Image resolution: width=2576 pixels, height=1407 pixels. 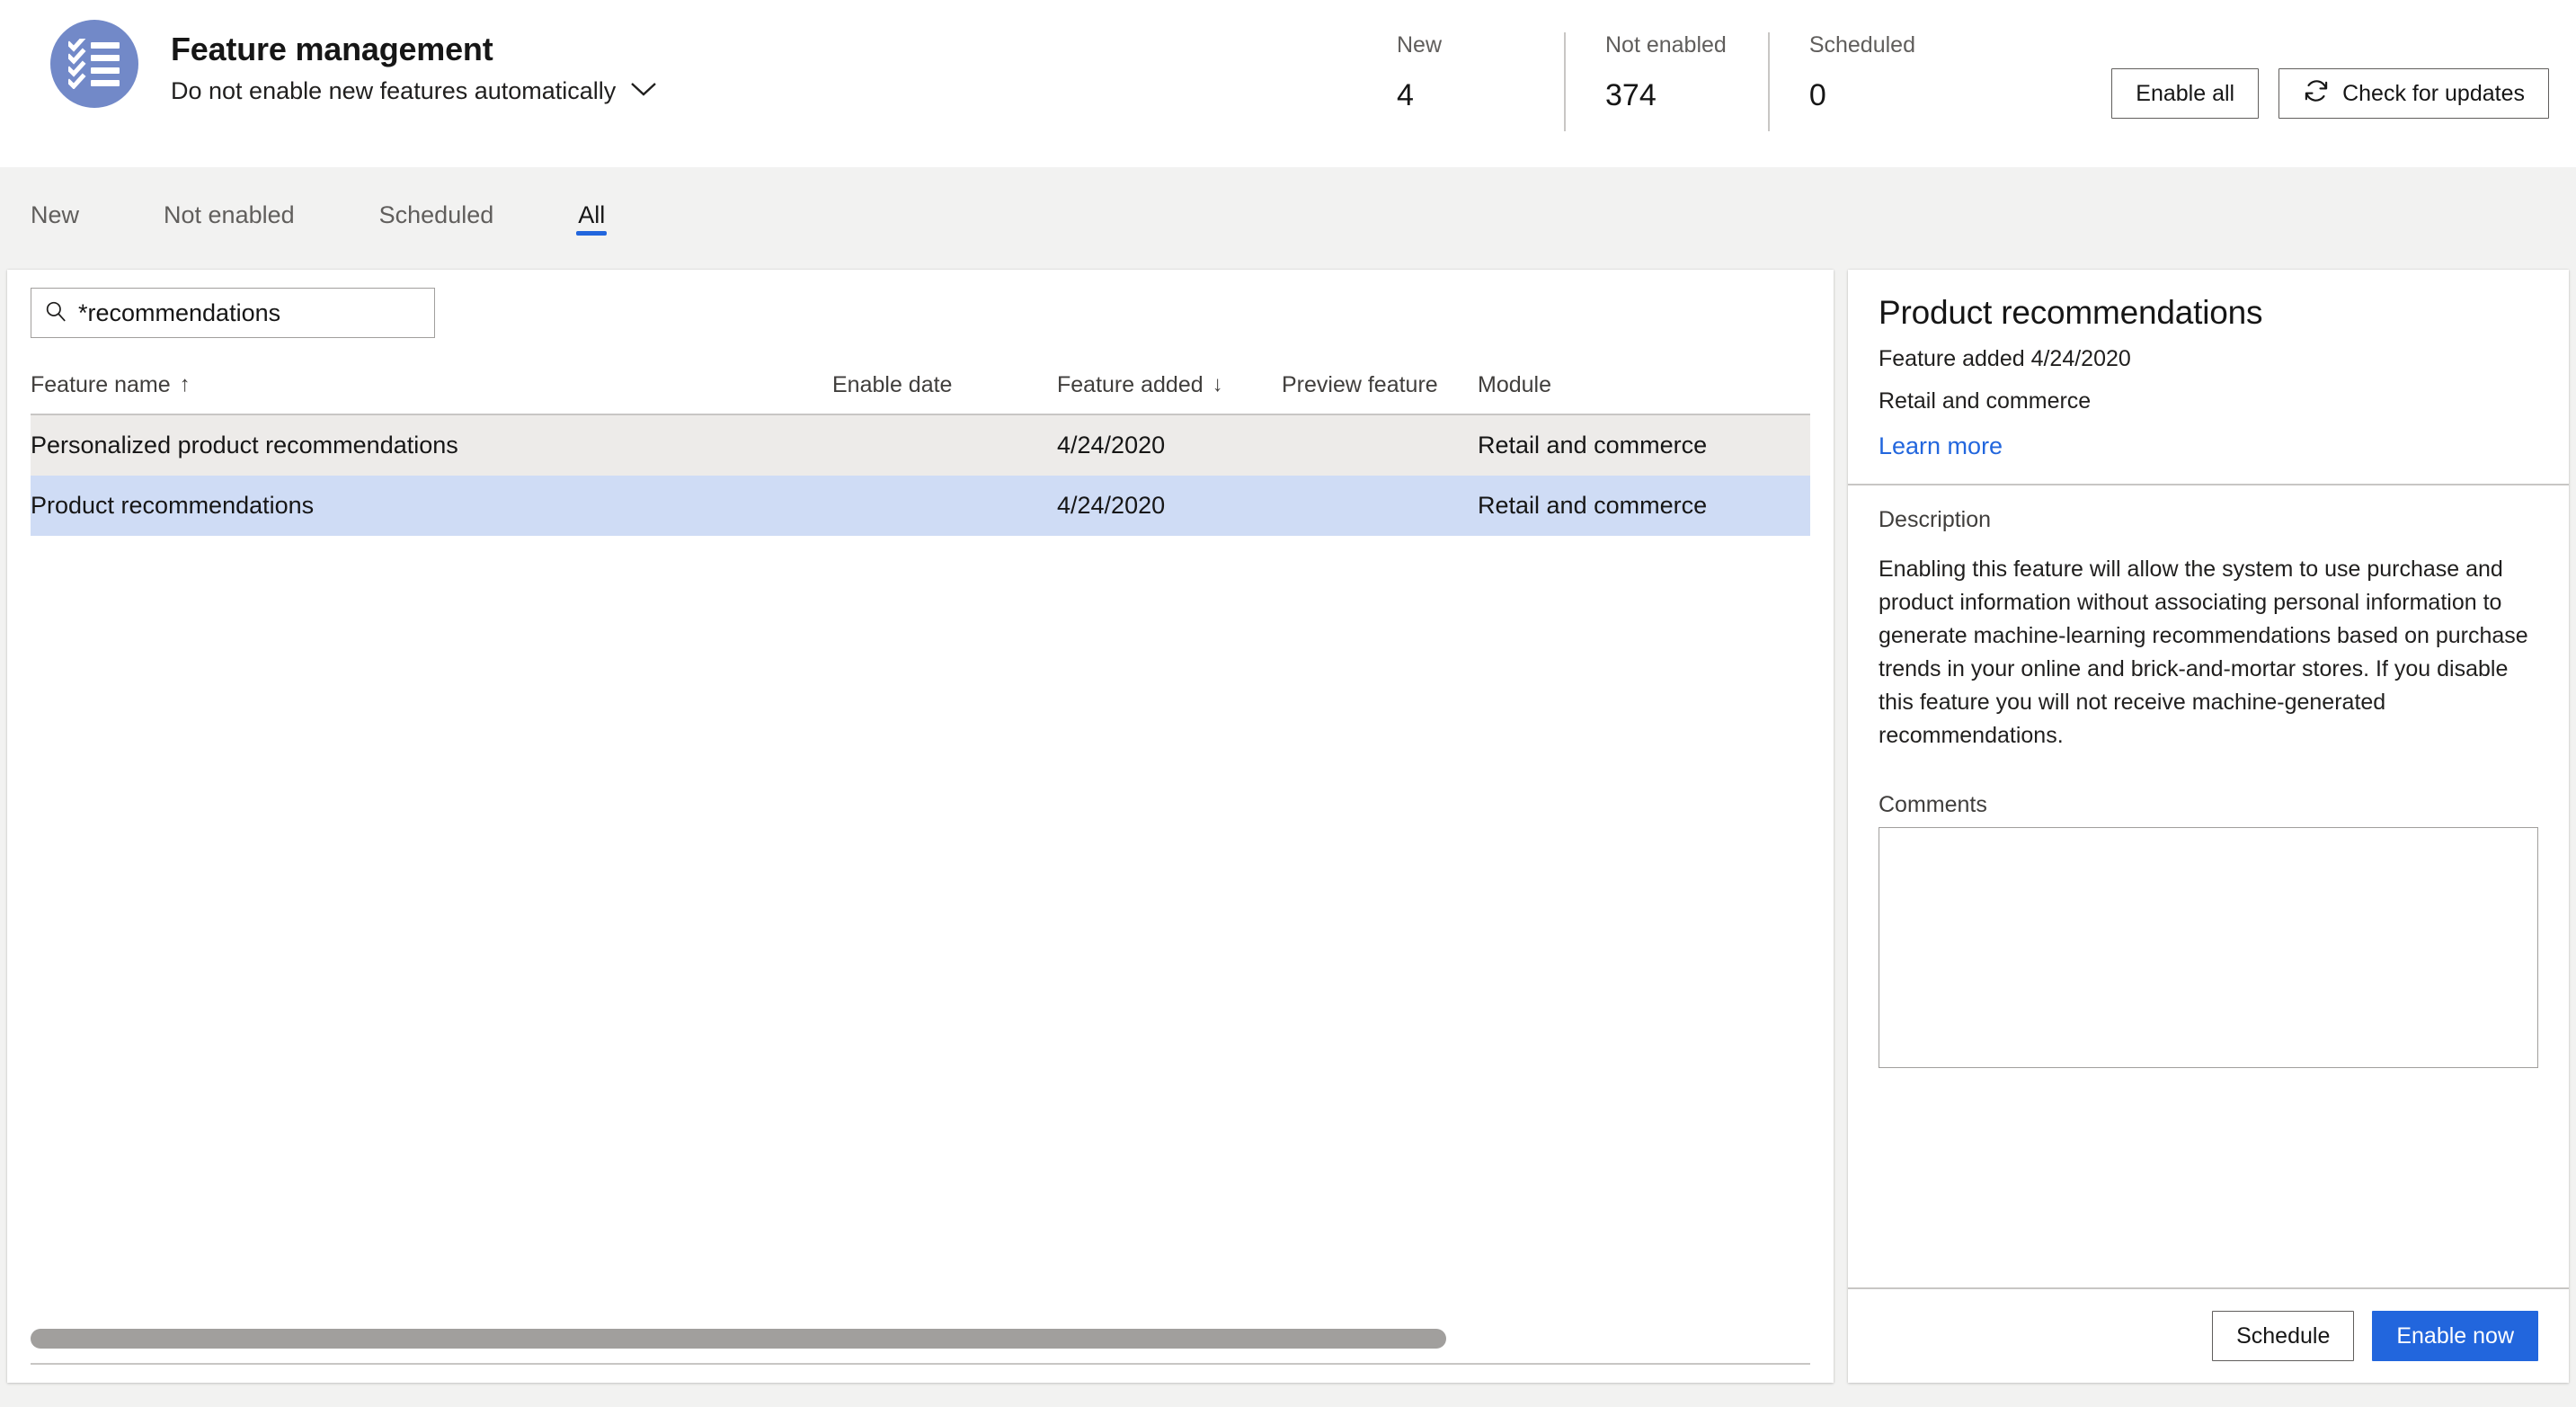 I want to click on tab-all-label: All, so click(x=592, y=214).